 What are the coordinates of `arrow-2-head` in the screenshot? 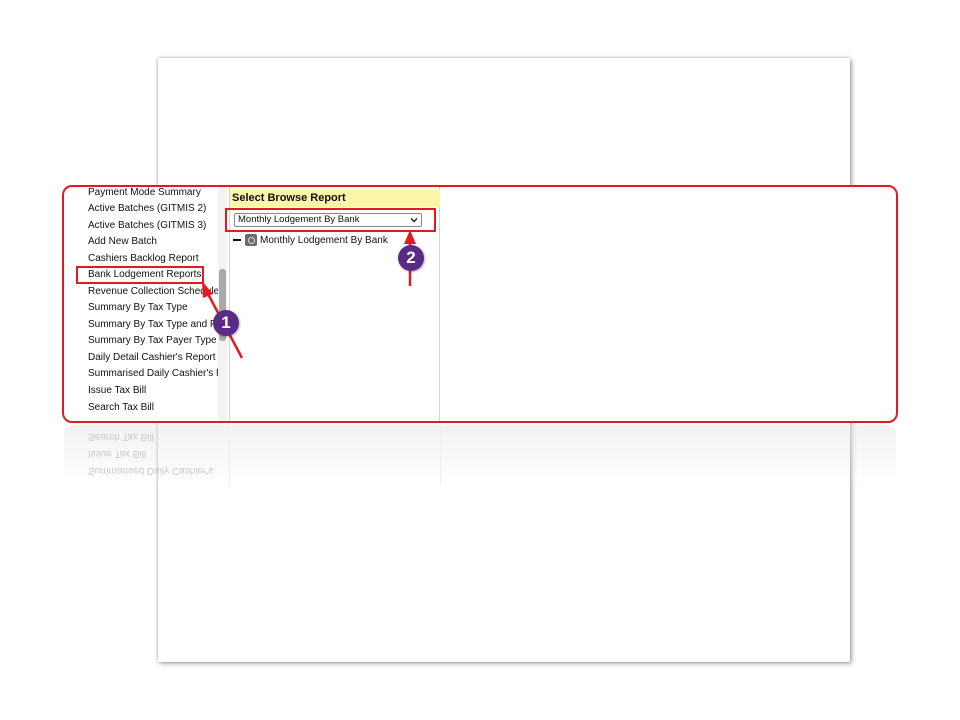 It's located at (410, 237).